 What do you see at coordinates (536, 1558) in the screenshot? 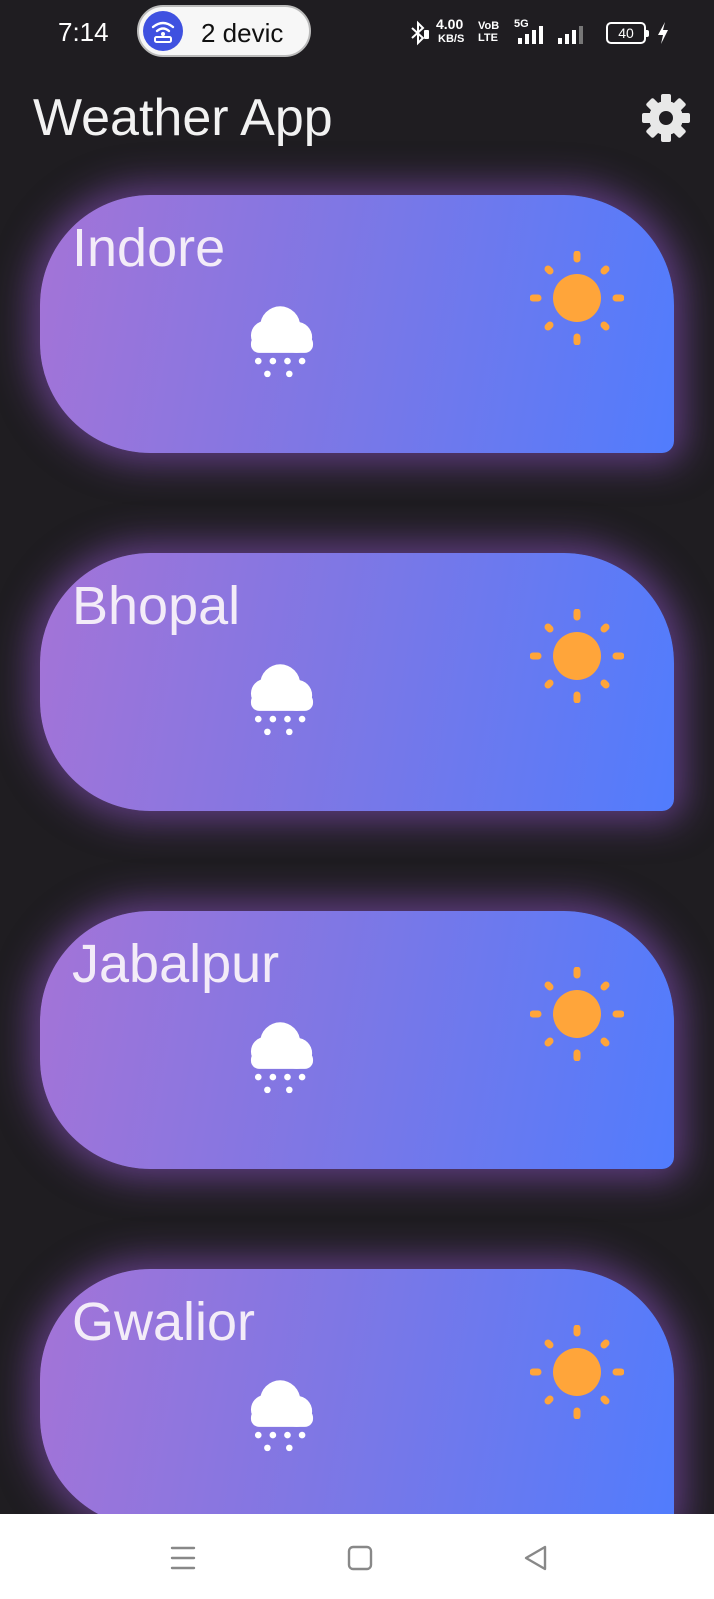
I see `back-icon` at bounding box center [536, 1558].